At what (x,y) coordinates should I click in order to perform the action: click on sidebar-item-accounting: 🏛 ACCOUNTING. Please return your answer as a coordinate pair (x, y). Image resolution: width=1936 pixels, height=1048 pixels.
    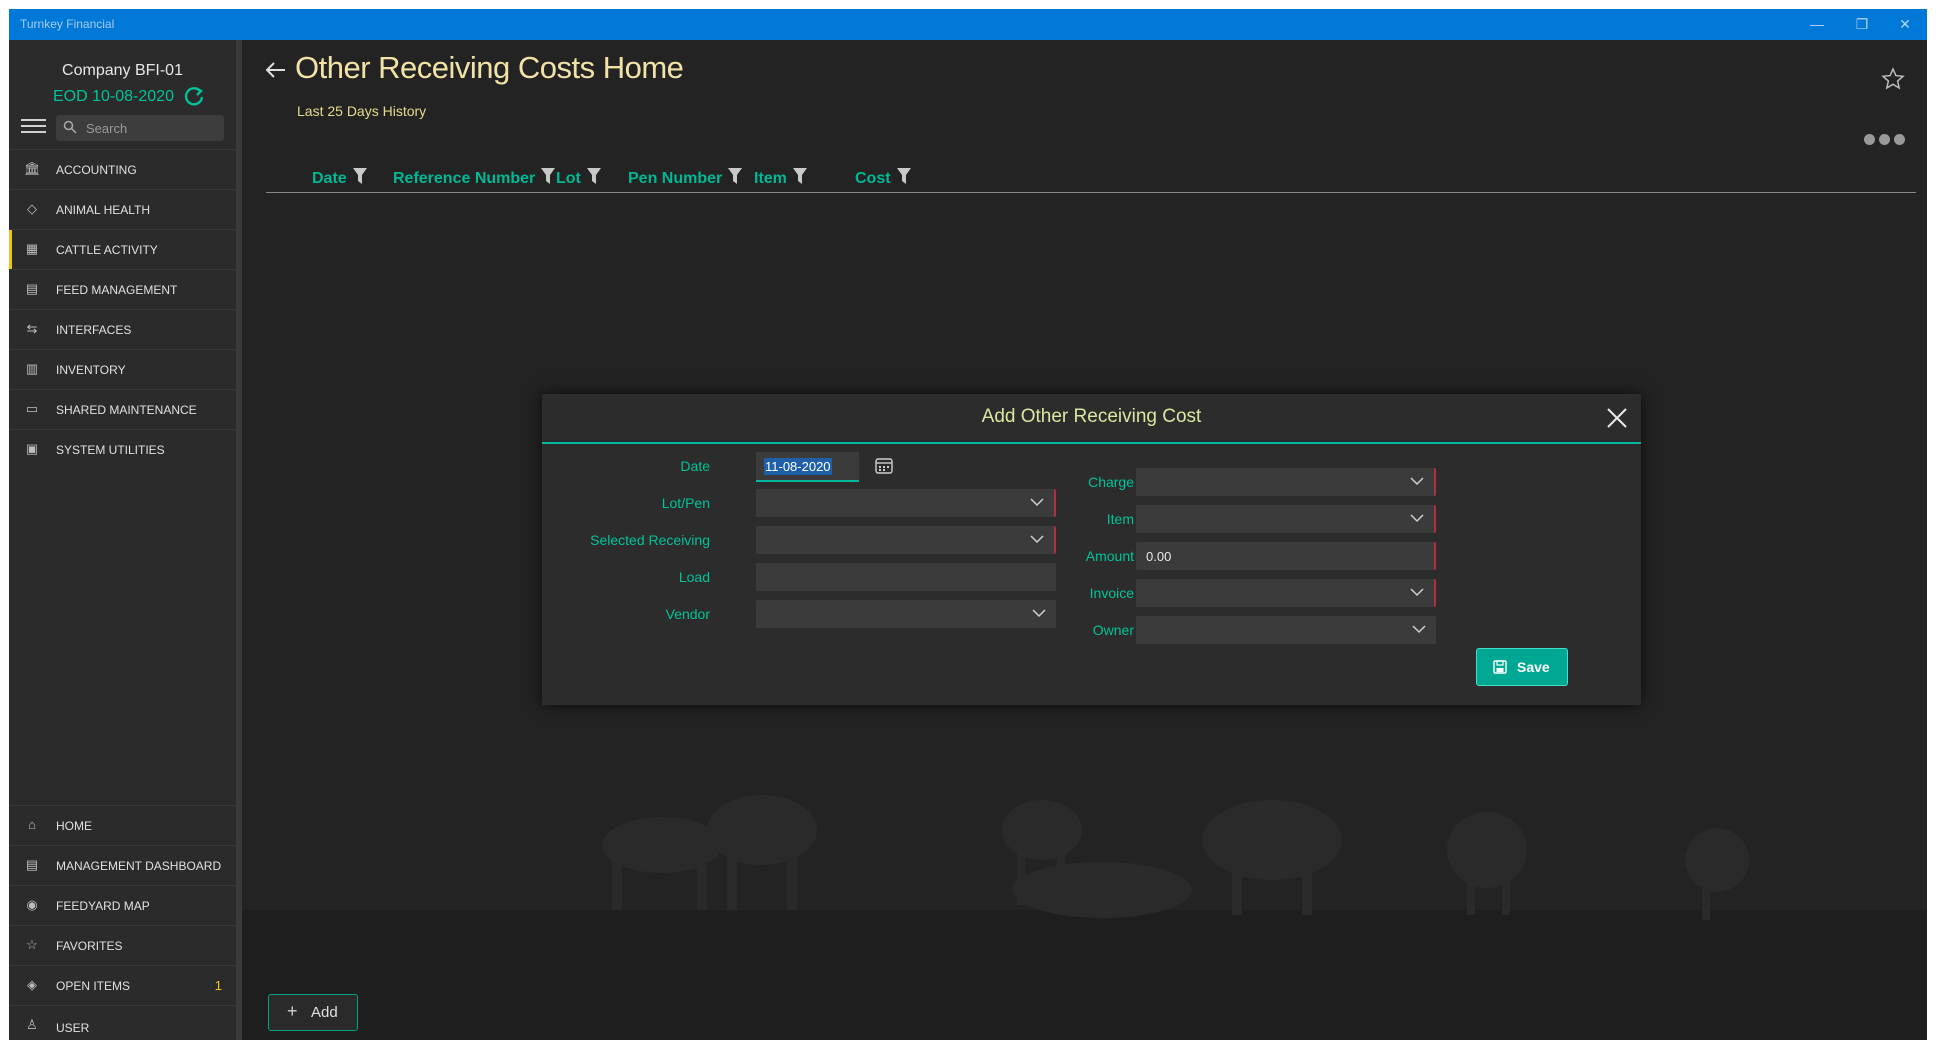
    Looking at the image, I should click on (122, 169).